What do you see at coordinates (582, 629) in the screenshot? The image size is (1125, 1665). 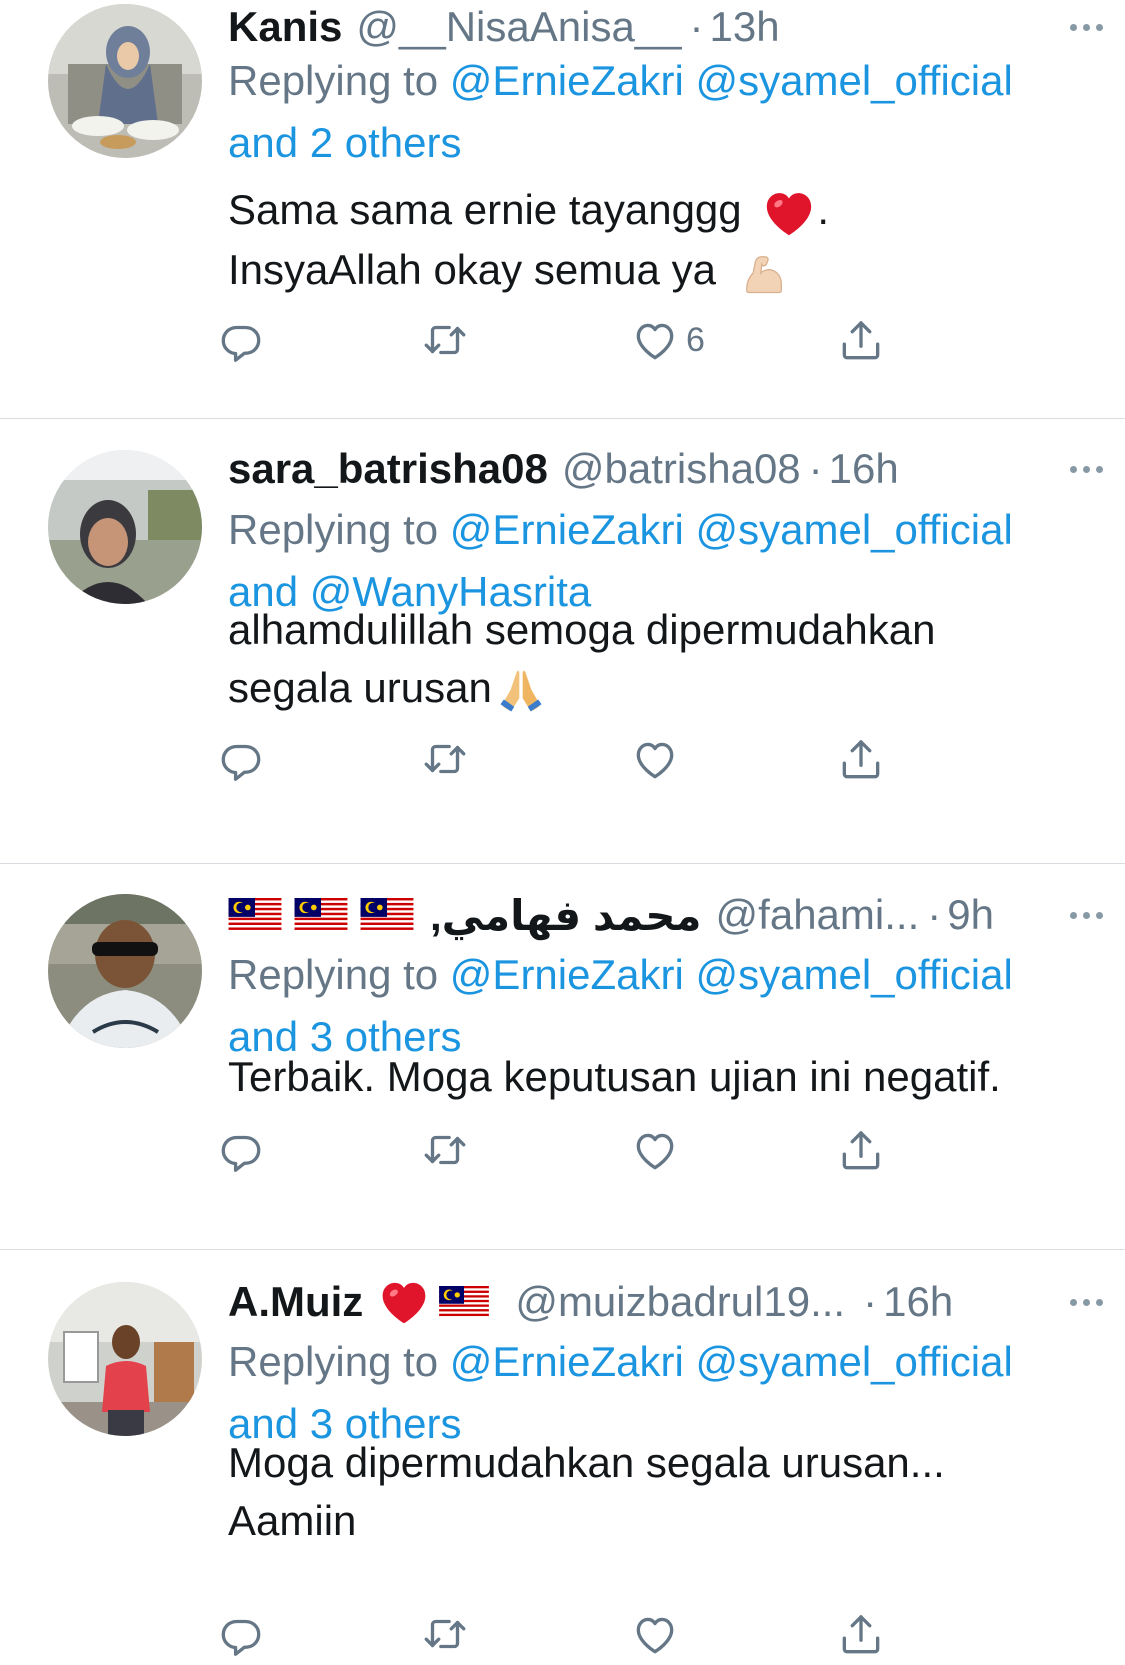 I see `tweet-text-line: alhamdulillah semoga dipermudahkan` at bounding box center [582, 629].